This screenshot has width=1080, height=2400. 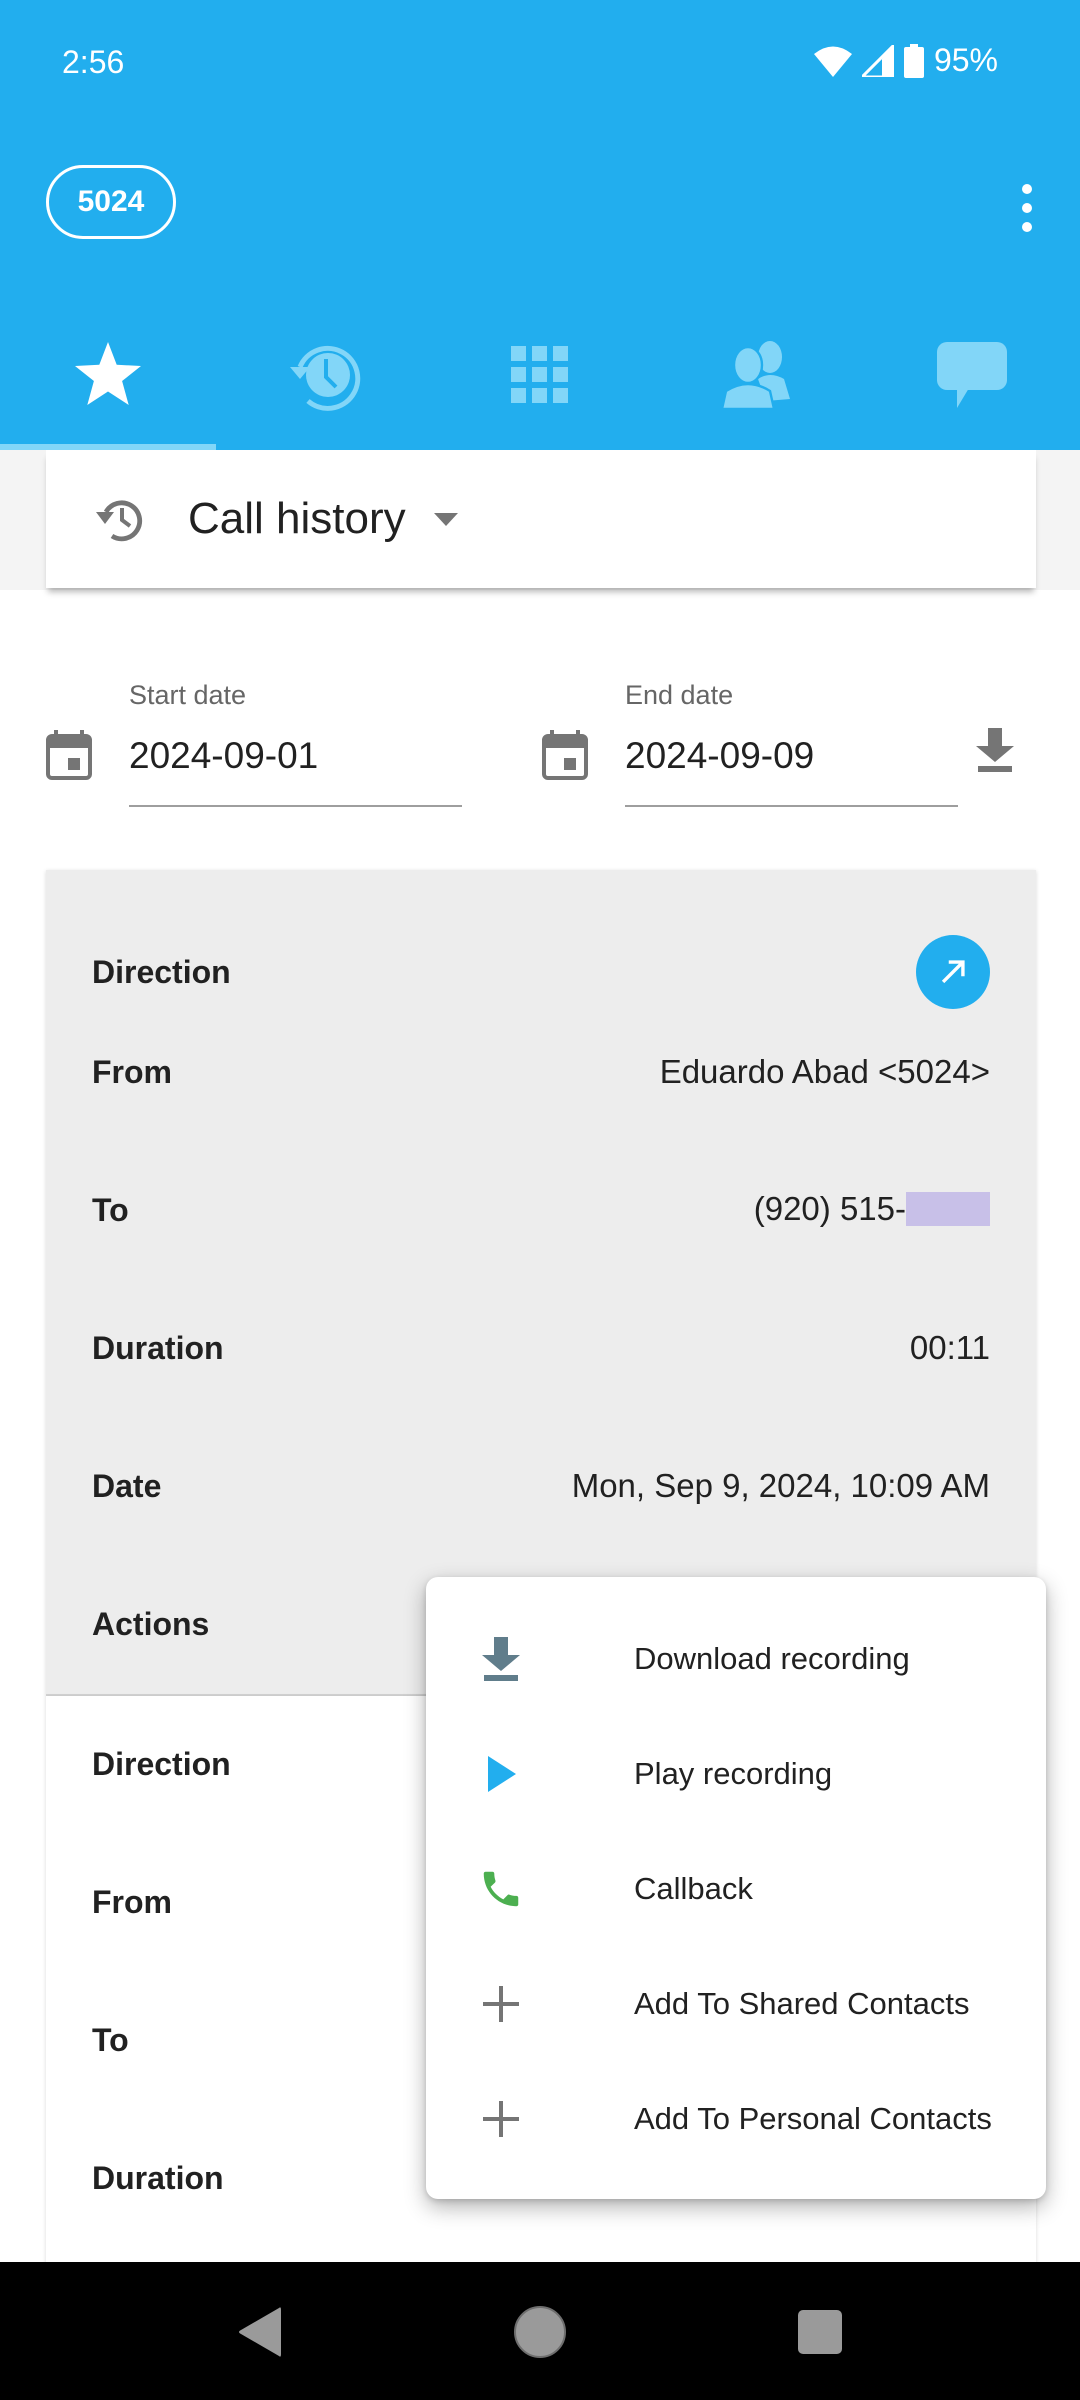 What do you see at coordinates (295, 806) in the screenshot?
I see `start-date-underline` at bounding box center [295, 806].